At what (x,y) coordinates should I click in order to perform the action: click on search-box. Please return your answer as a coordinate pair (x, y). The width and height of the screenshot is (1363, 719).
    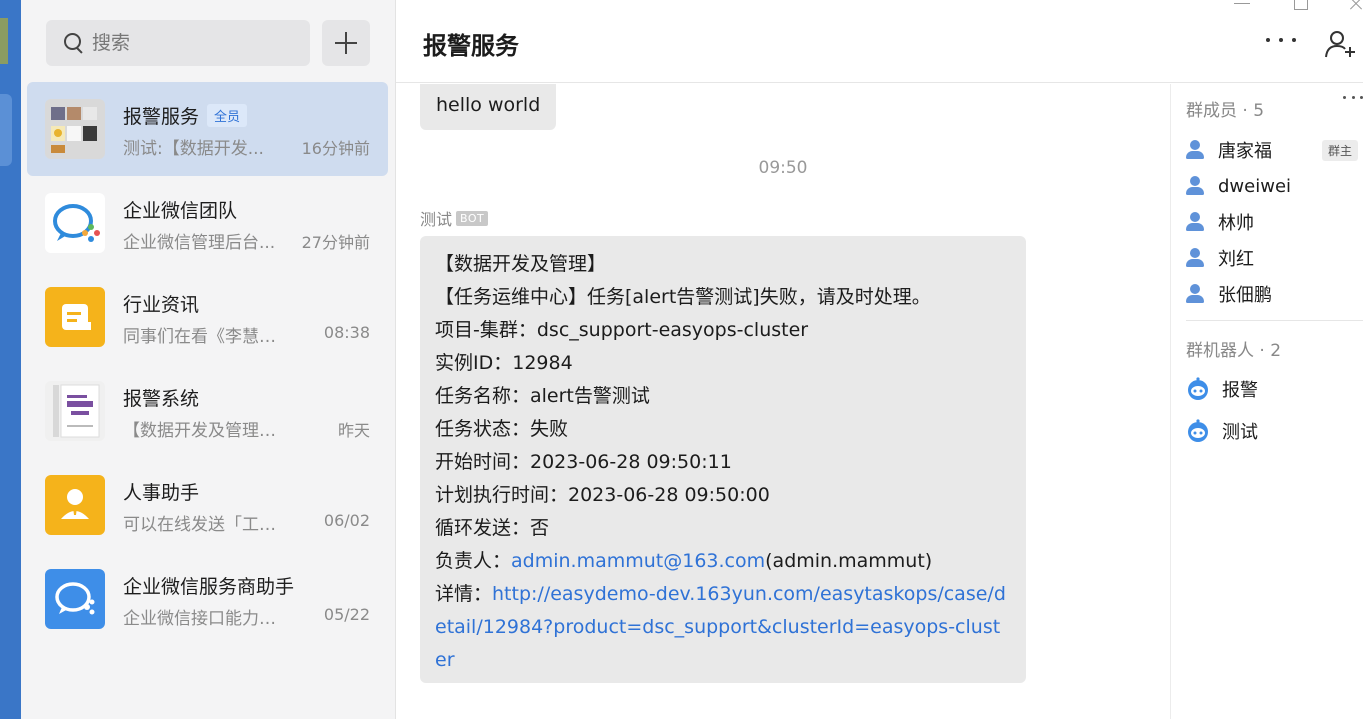
    Looking at the image, I should click on (178, 43).